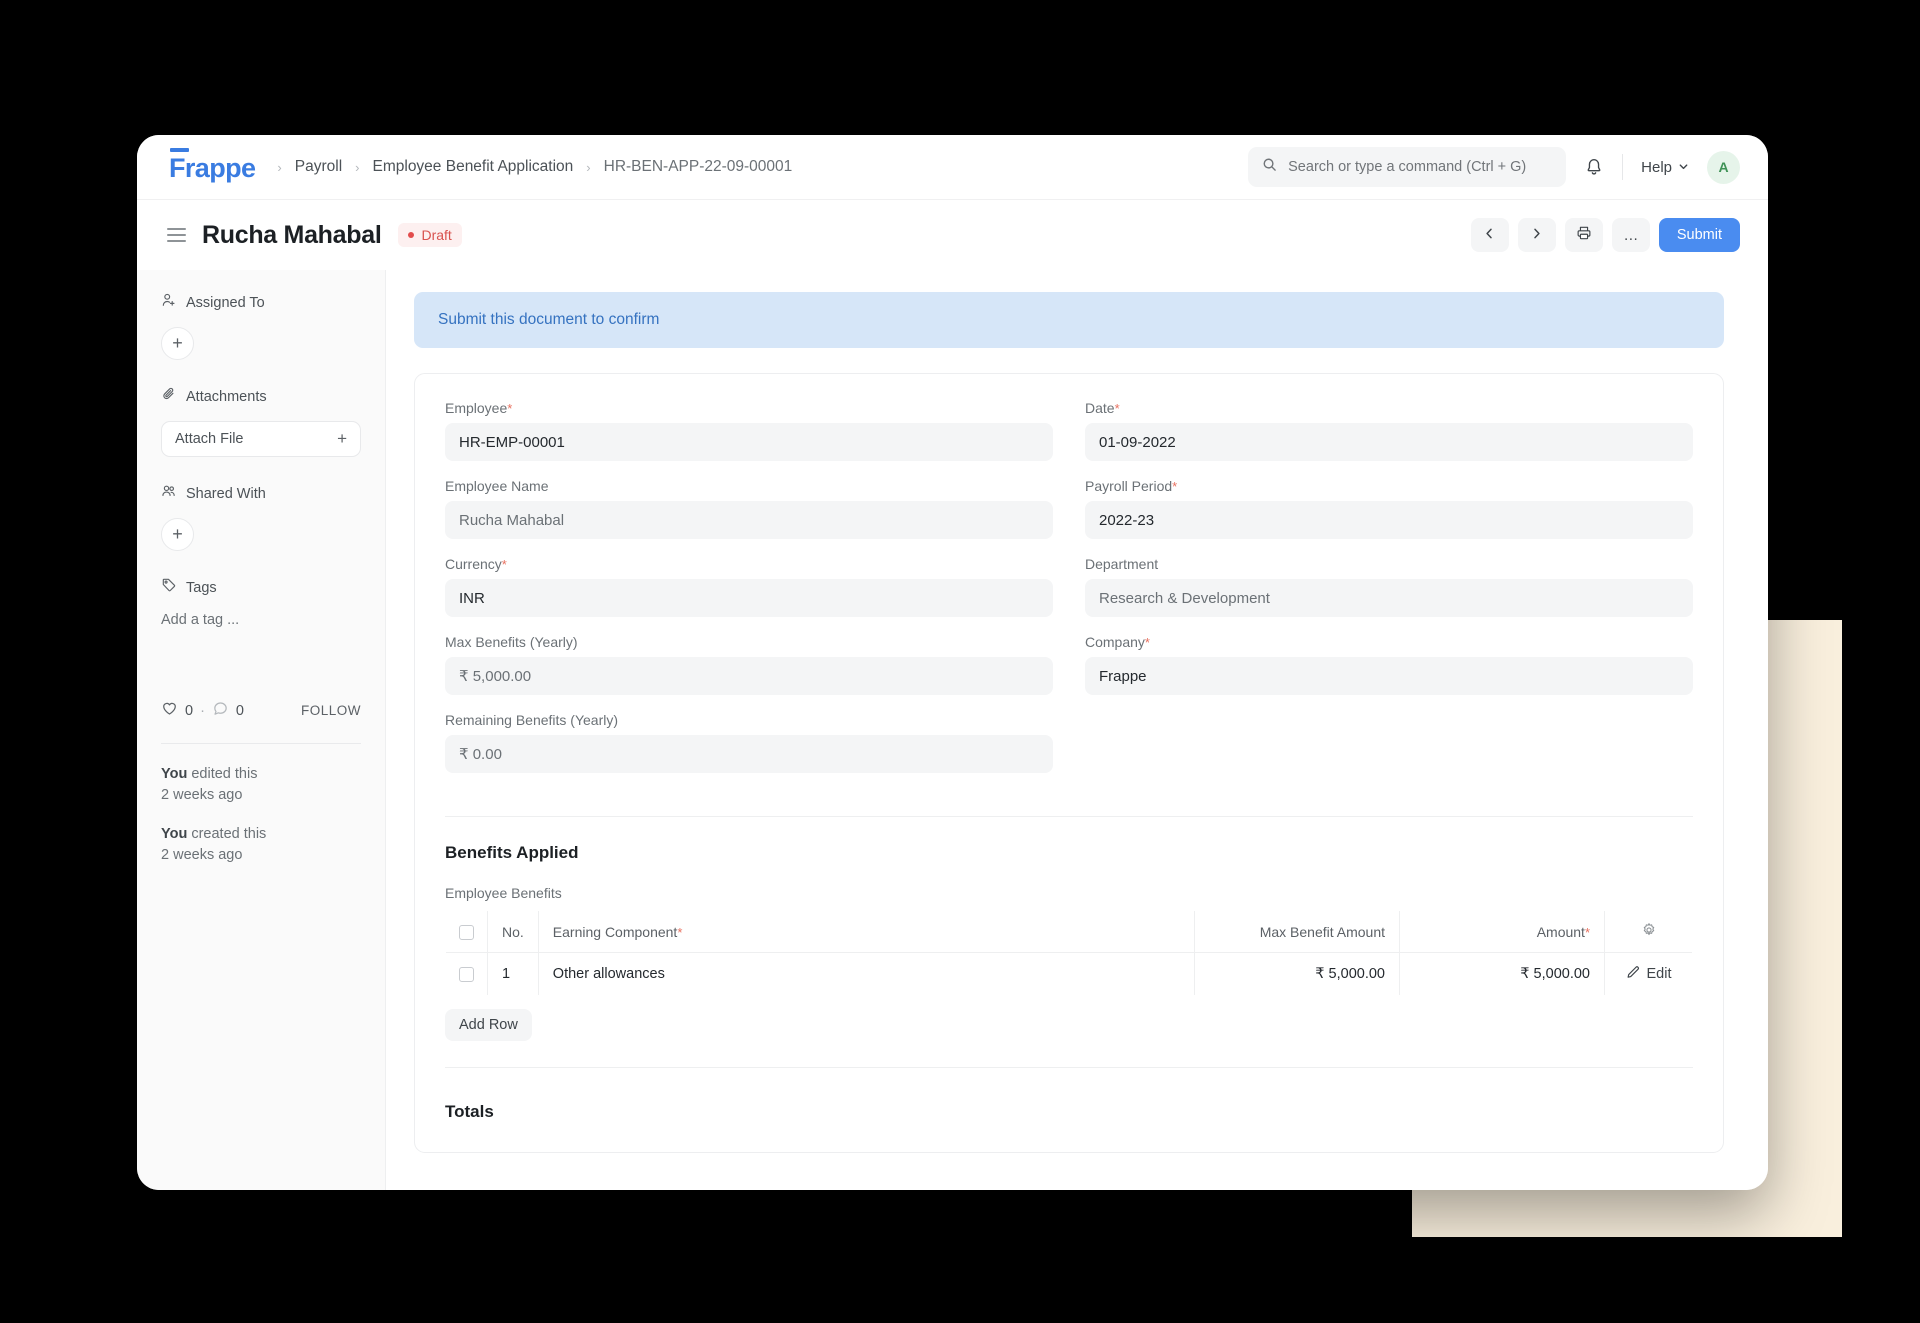 This screenshot has width=1920, height=1323. Describe the element at coordinates (1389, 442) in the screenshot. I see `date-input: 01-09-2022` at that location.